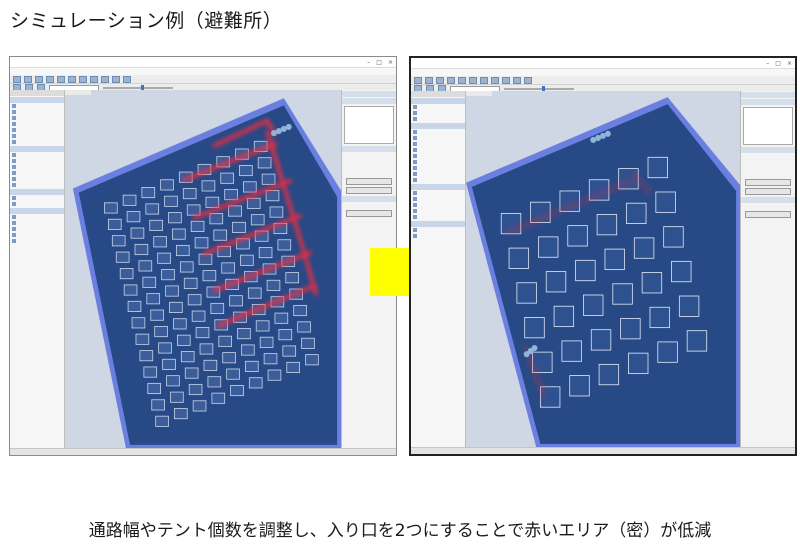 This screenshot has height=560, width=800. I want to click on menu-bar, so click(603, 72).